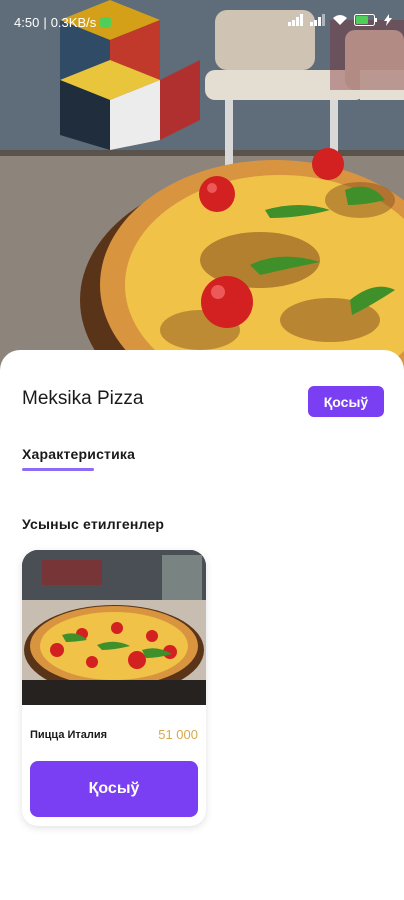 This screenshot has height=900, width=404. Describe the element at coordinates (114, 627) in the screenshot. I see `recommended-product-image` at that location.